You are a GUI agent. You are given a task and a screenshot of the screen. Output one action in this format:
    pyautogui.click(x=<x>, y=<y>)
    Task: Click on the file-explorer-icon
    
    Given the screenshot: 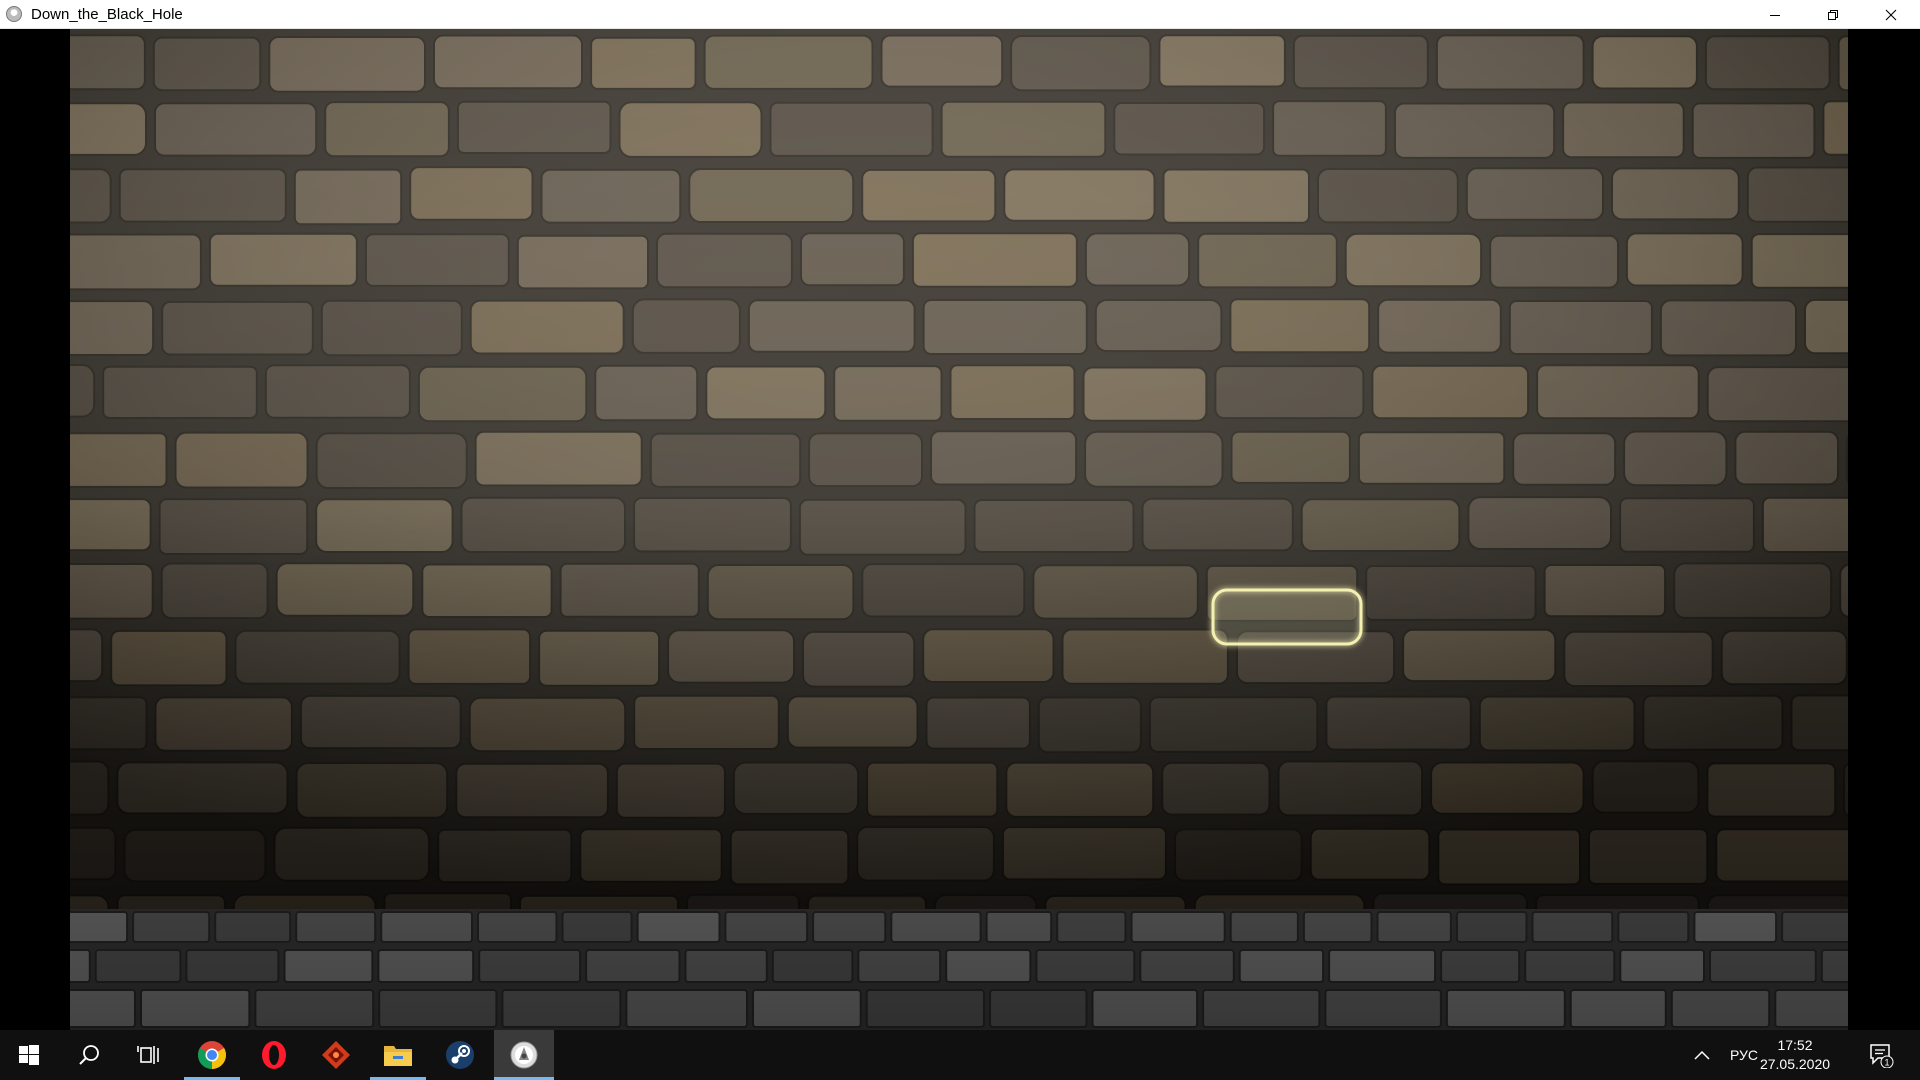 What is the action you would take?
    pyautogui.click(x=398, y=1056)
    